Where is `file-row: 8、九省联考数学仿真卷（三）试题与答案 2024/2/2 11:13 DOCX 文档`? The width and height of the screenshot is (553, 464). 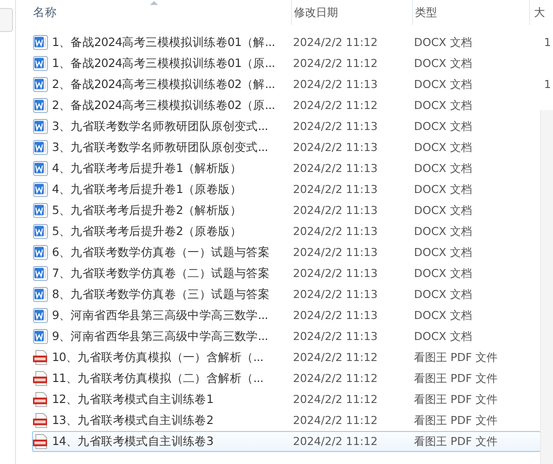 file-row: 8、九省联考数学仿真卷（三）试题与答案 2024/2/2 11:13 DOCX 文档 is located at coordinates (286, 294).